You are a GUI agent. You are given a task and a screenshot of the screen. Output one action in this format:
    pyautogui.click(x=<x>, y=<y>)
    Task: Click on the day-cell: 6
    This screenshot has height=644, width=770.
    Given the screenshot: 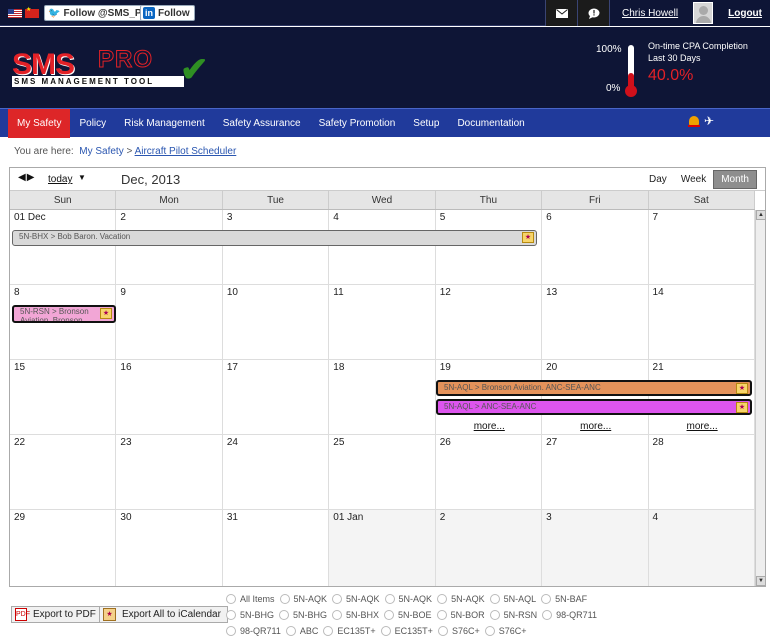 What is the action you would take?
    pyautogui.click(x=595, y=247)
    